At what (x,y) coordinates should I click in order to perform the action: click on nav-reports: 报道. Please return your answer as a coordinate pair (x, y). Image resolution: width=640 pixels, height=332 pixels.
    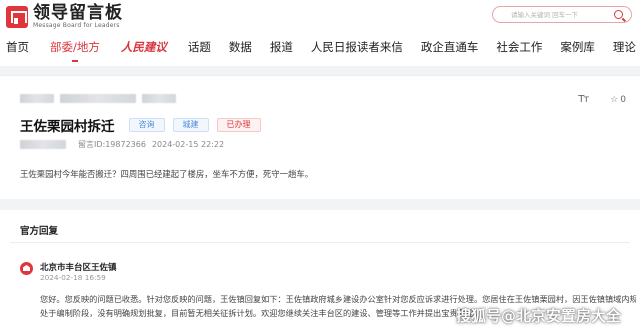
    Looking at the image, I should click on (281, 47).